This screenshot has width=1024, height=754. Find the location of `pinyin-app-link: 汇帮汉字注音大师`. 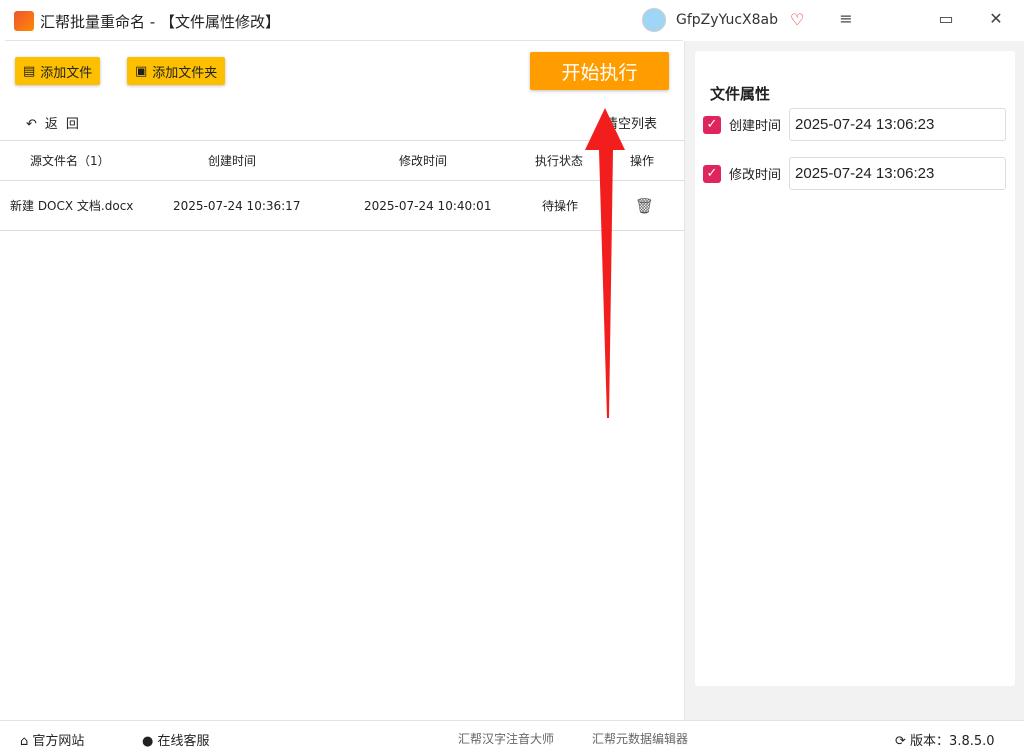

pinyin-app-link: 汇帮汉字注音大师 is located at coordinates (506, 738).